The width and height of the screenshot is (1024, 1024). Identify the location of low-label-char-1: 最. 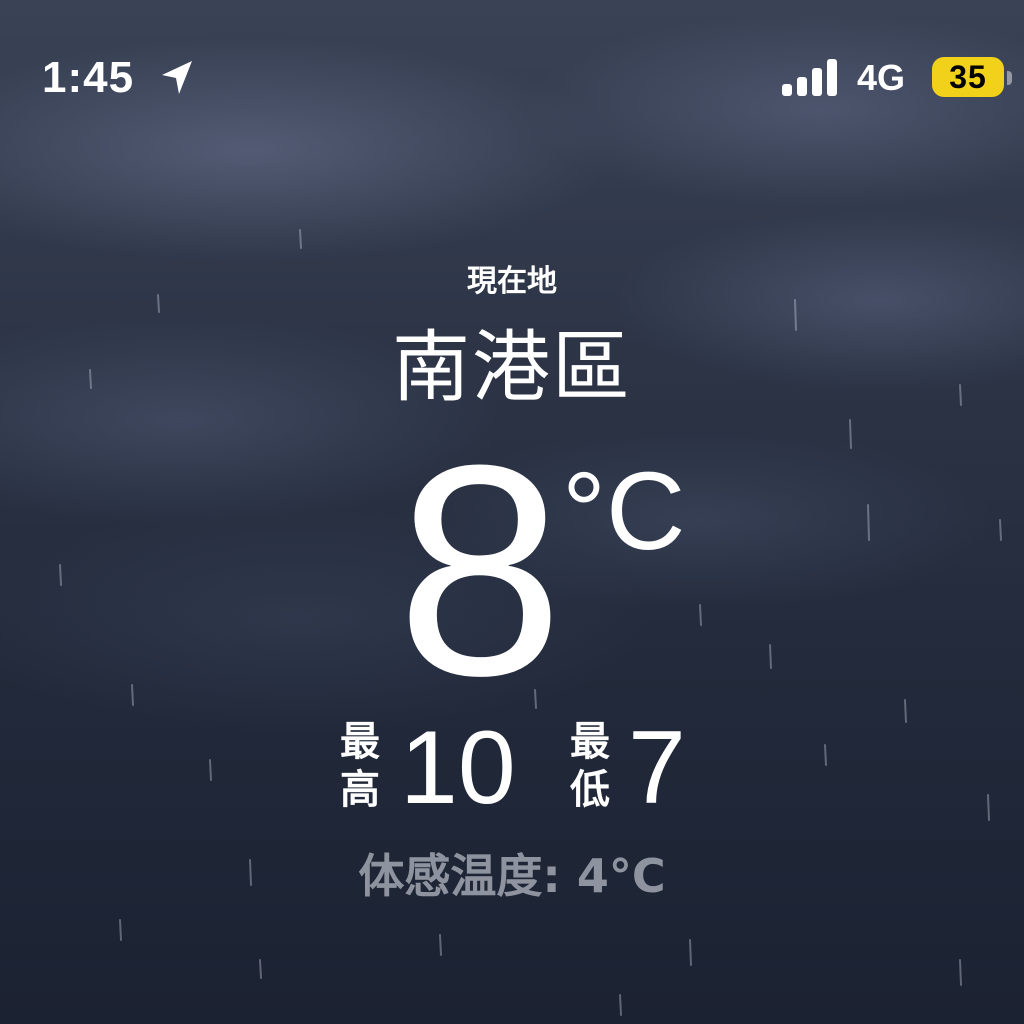
(590, 742).